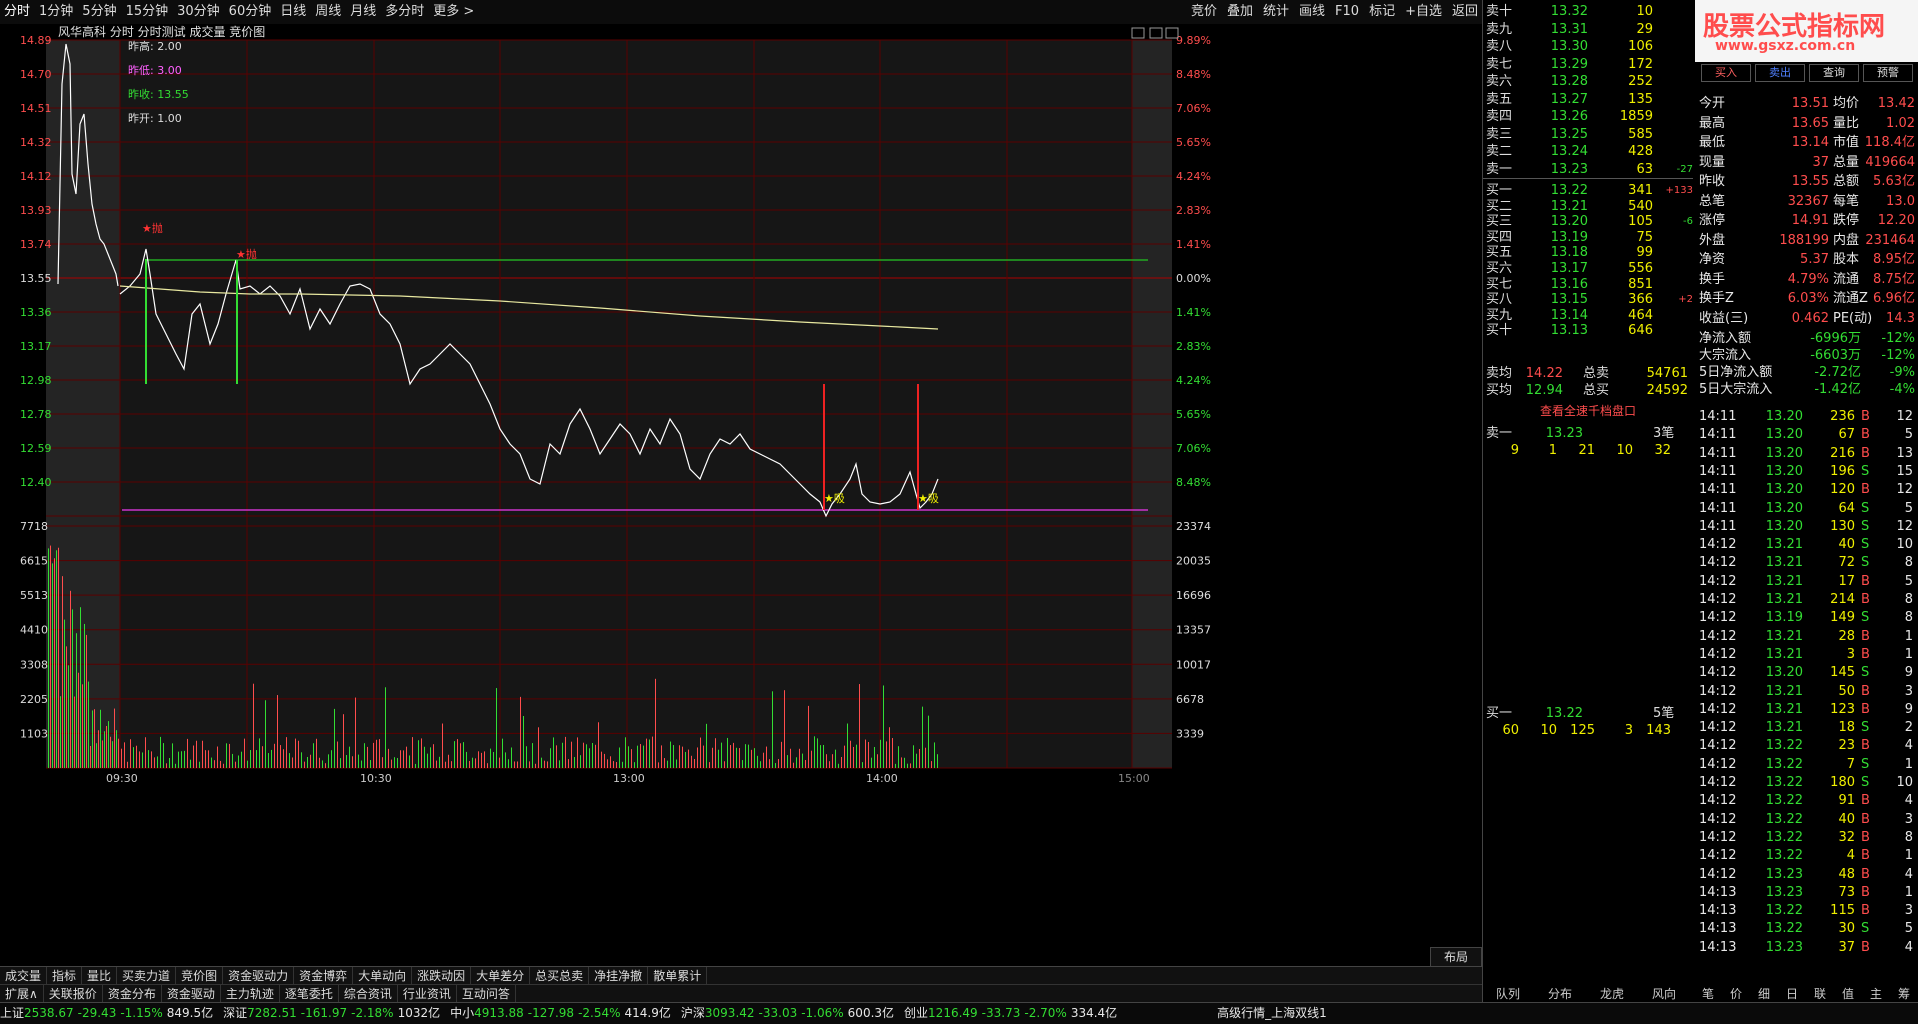 The height and width of the screenshot is (1024, 1918). Describe the element at coordinates (1820, 993) in the screenshot. I see `side-tab: 联` at that location.